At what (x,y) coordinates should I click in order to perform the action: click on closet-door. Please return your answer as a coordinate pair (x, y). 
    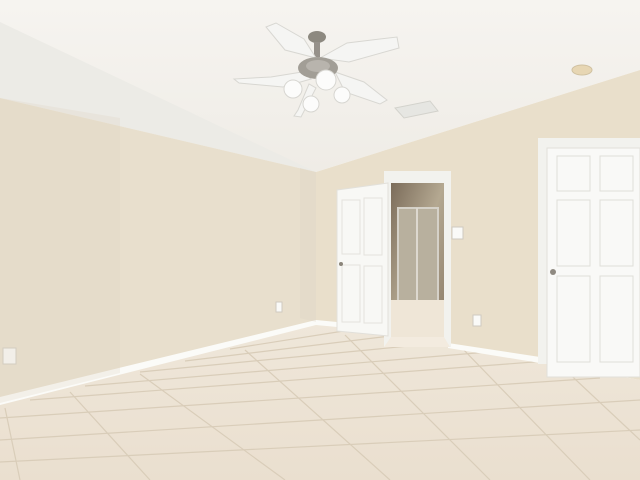
    Looking at the image, I should click on (593, 262).